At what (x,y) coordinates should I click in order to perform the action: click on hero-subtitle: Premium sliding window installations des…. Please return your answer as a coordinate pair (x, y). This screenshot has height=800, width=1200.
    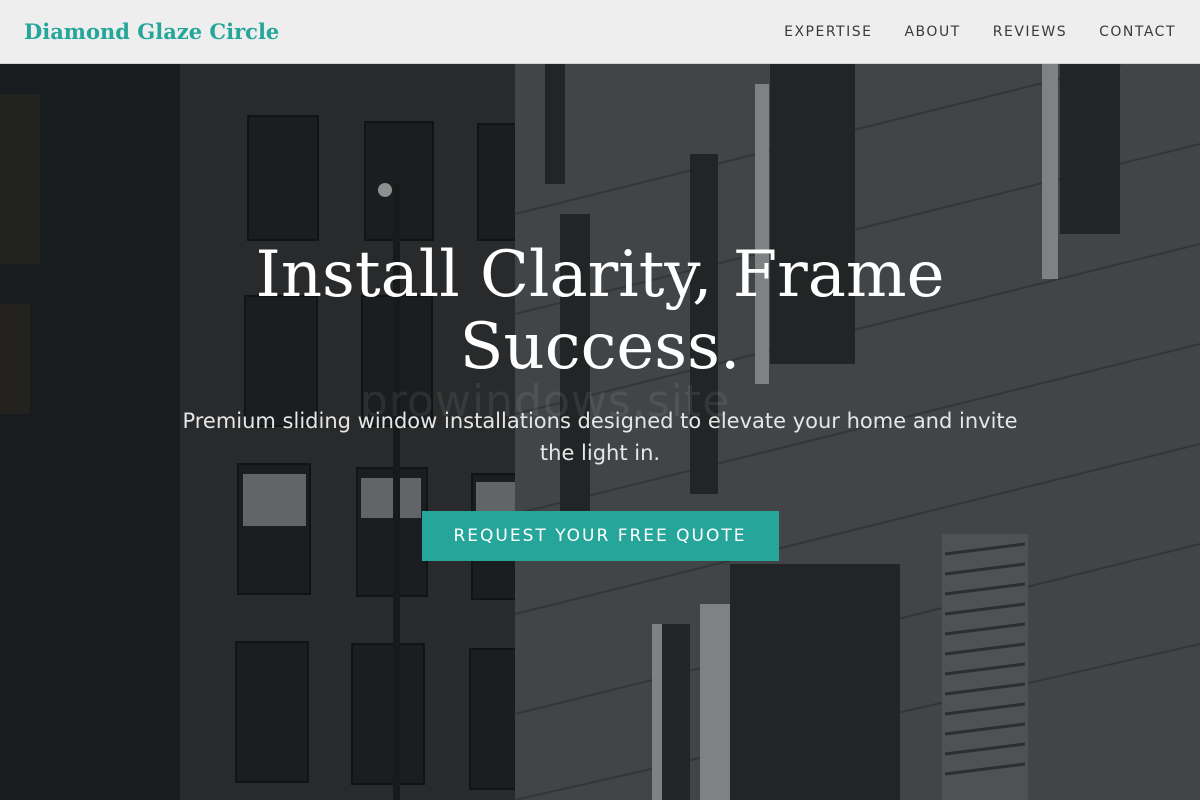
    Looking at the image, I should click on (600, 437).